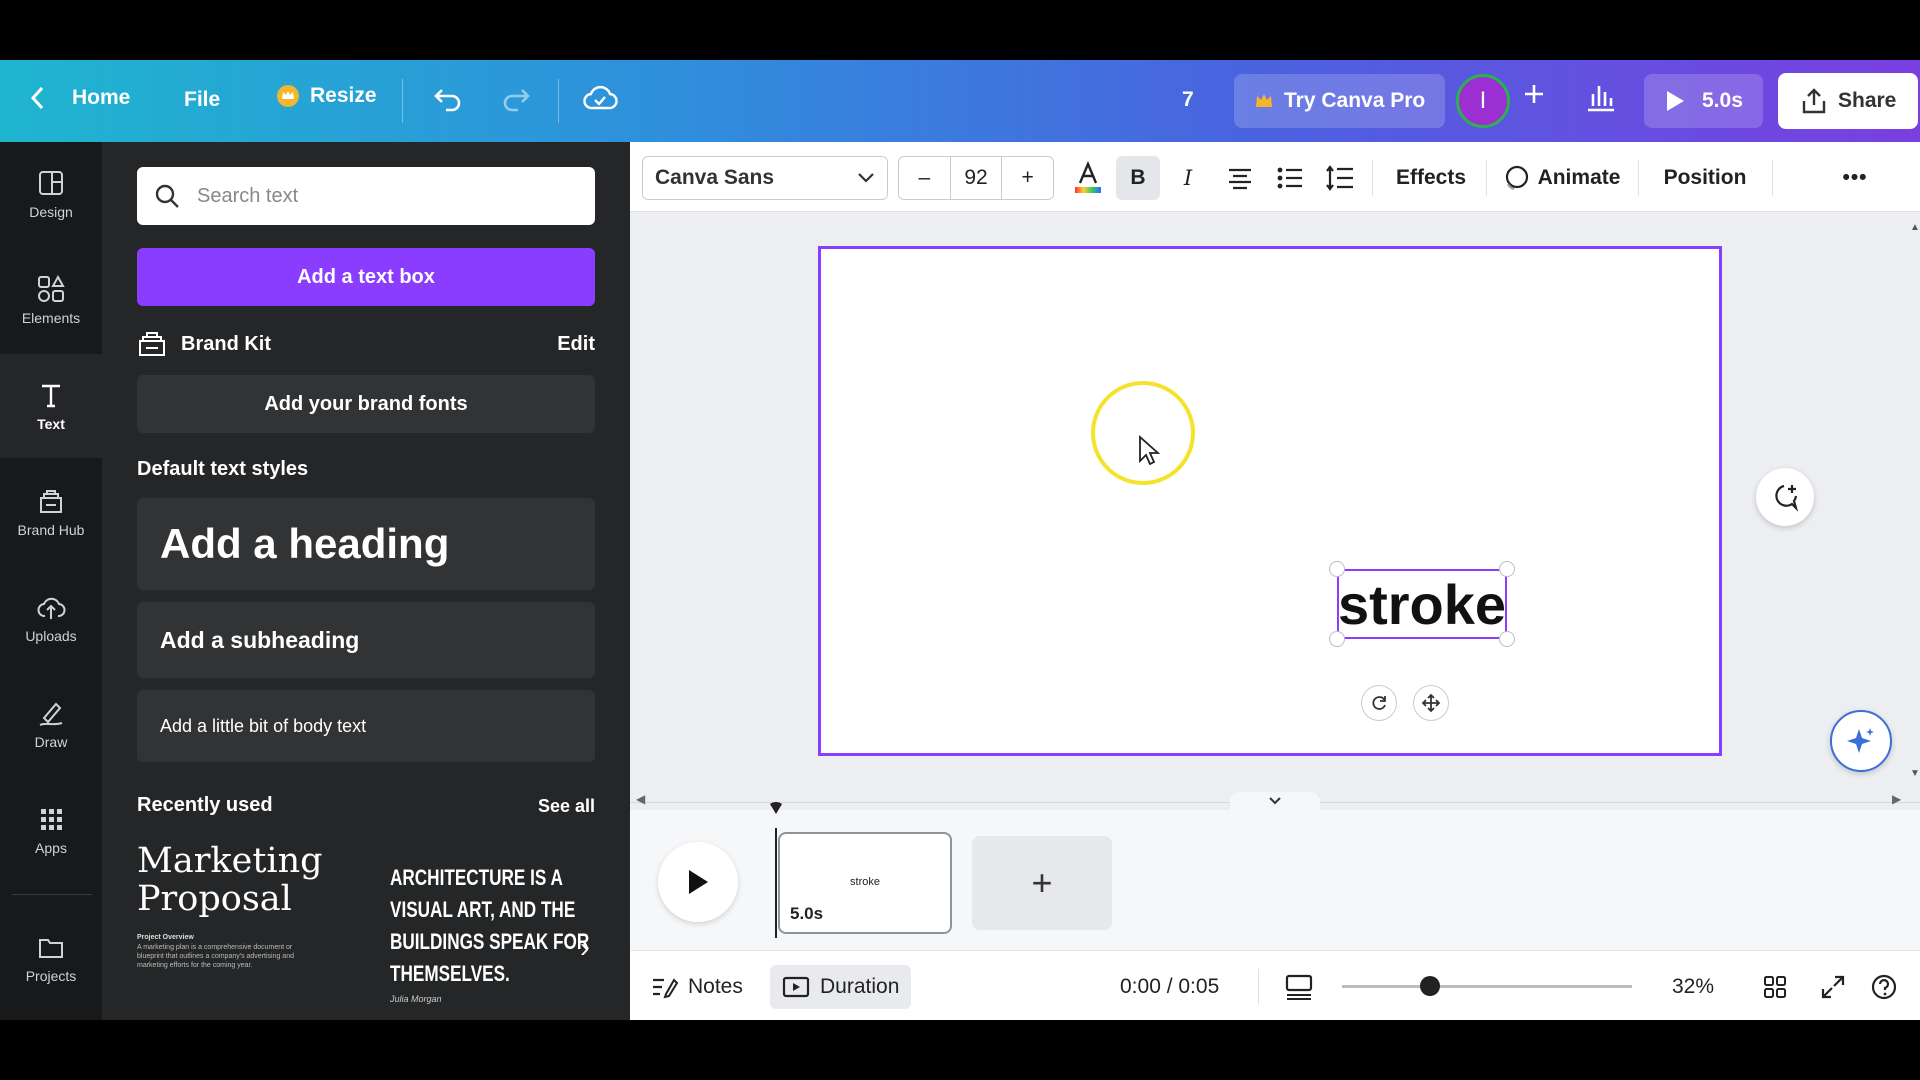 The image size is (1920, 1080). Describe the element at coordinates (600, 98) in the screenshot. I see `cloud-save-button` at that location.